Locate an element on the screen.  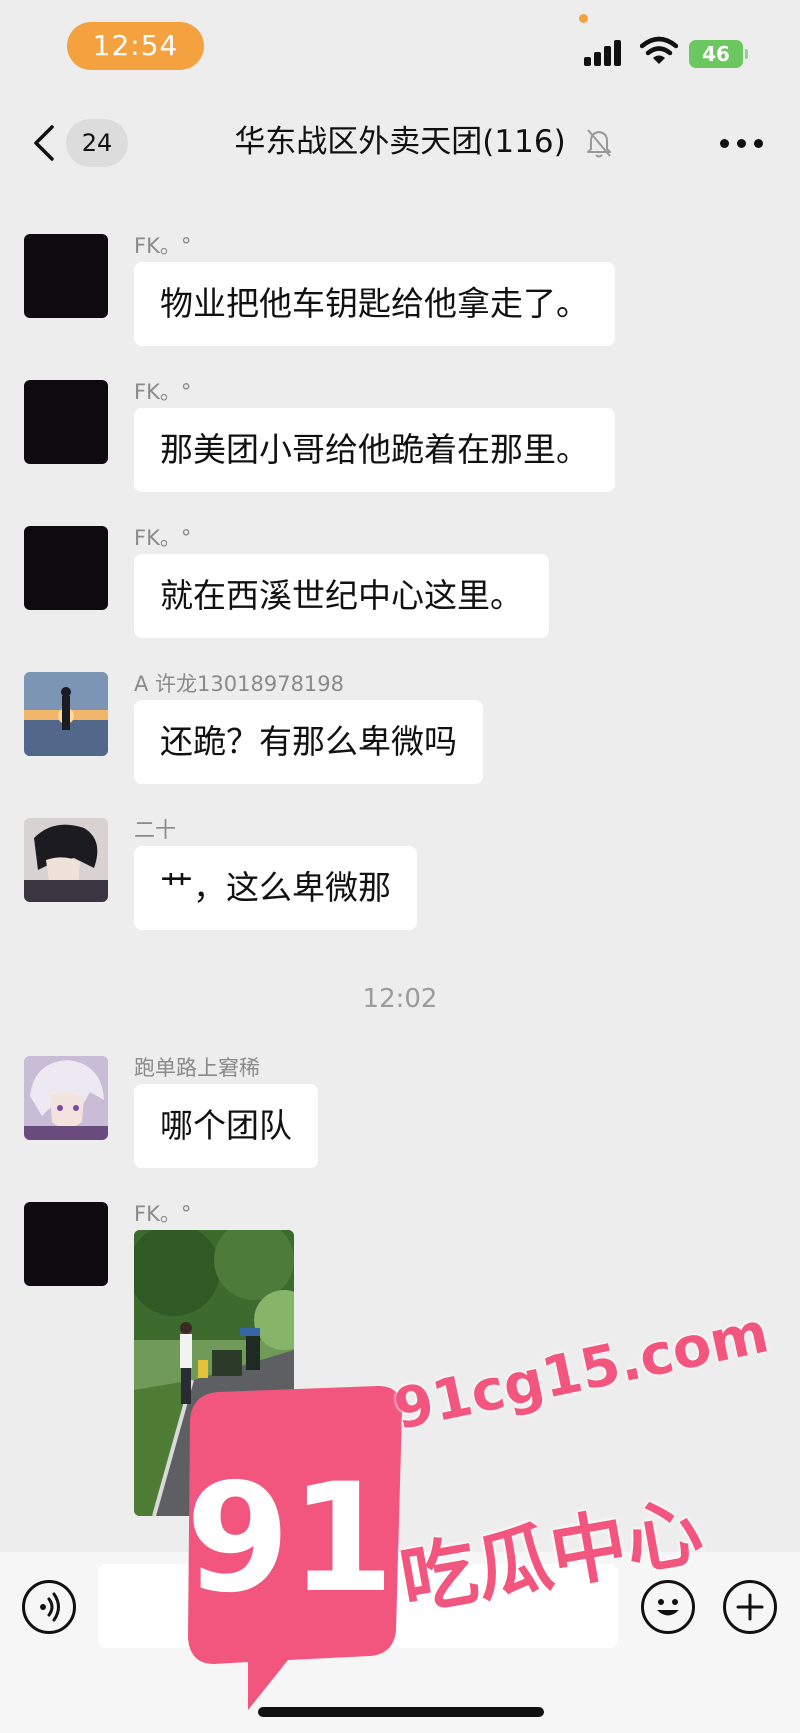
emoji-button is located at coordinates (668, 1607).